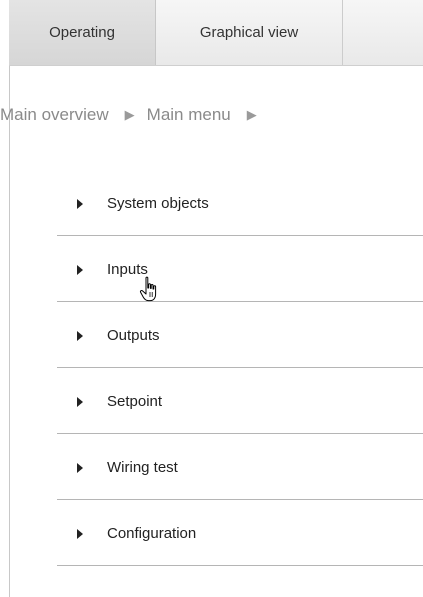 This screenshot has width=423, height=597. I want to click on menu-item-system-objects: System objects, so click(240, 203).